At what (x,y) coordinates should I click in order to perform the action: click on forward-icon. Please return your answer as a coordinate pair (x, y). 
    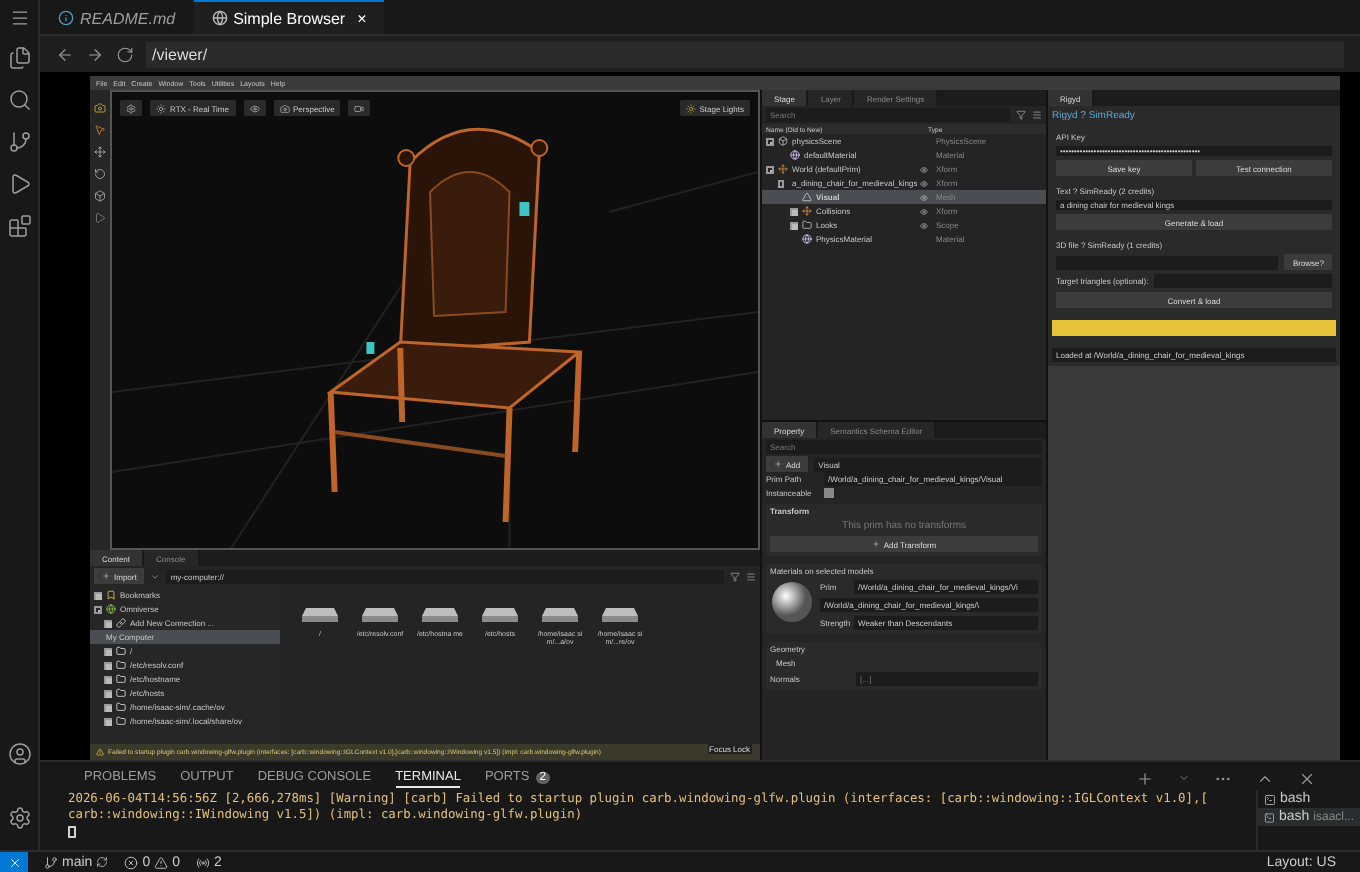
    Looking at the image, I should click on (95, 54).